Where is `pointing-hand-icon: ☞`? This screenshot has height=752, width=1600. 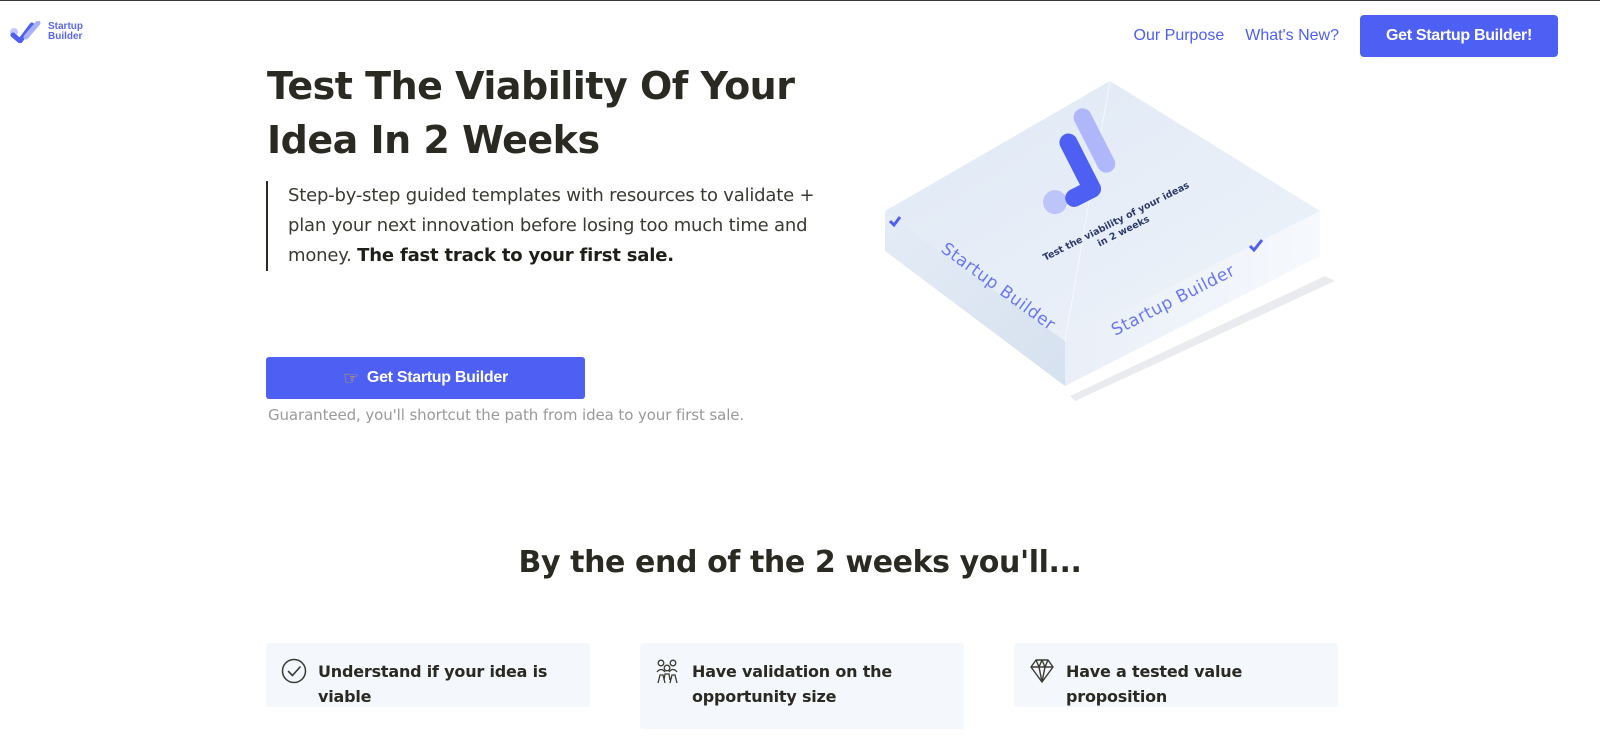 pointing-hand-icon: ☞ is located at coordinates (351, 378).